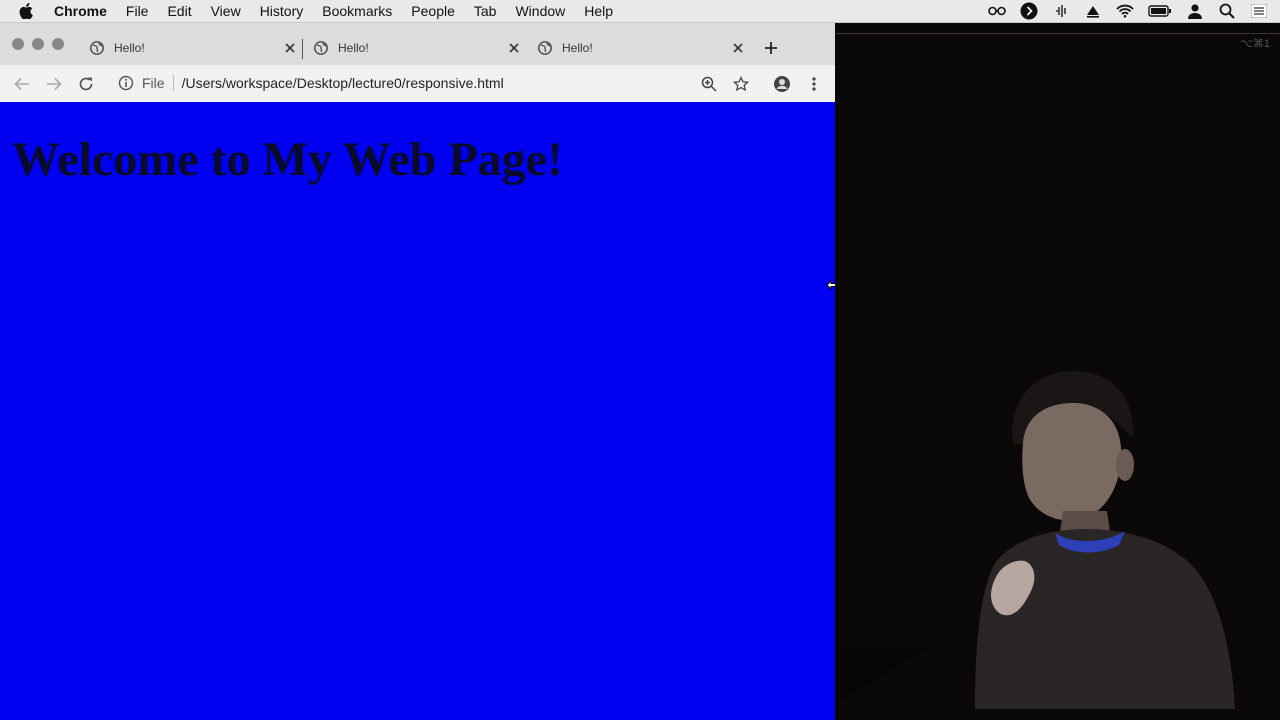 The image size is (1280, 720). I want to click on zoom-in-icon, so click(709, 84).